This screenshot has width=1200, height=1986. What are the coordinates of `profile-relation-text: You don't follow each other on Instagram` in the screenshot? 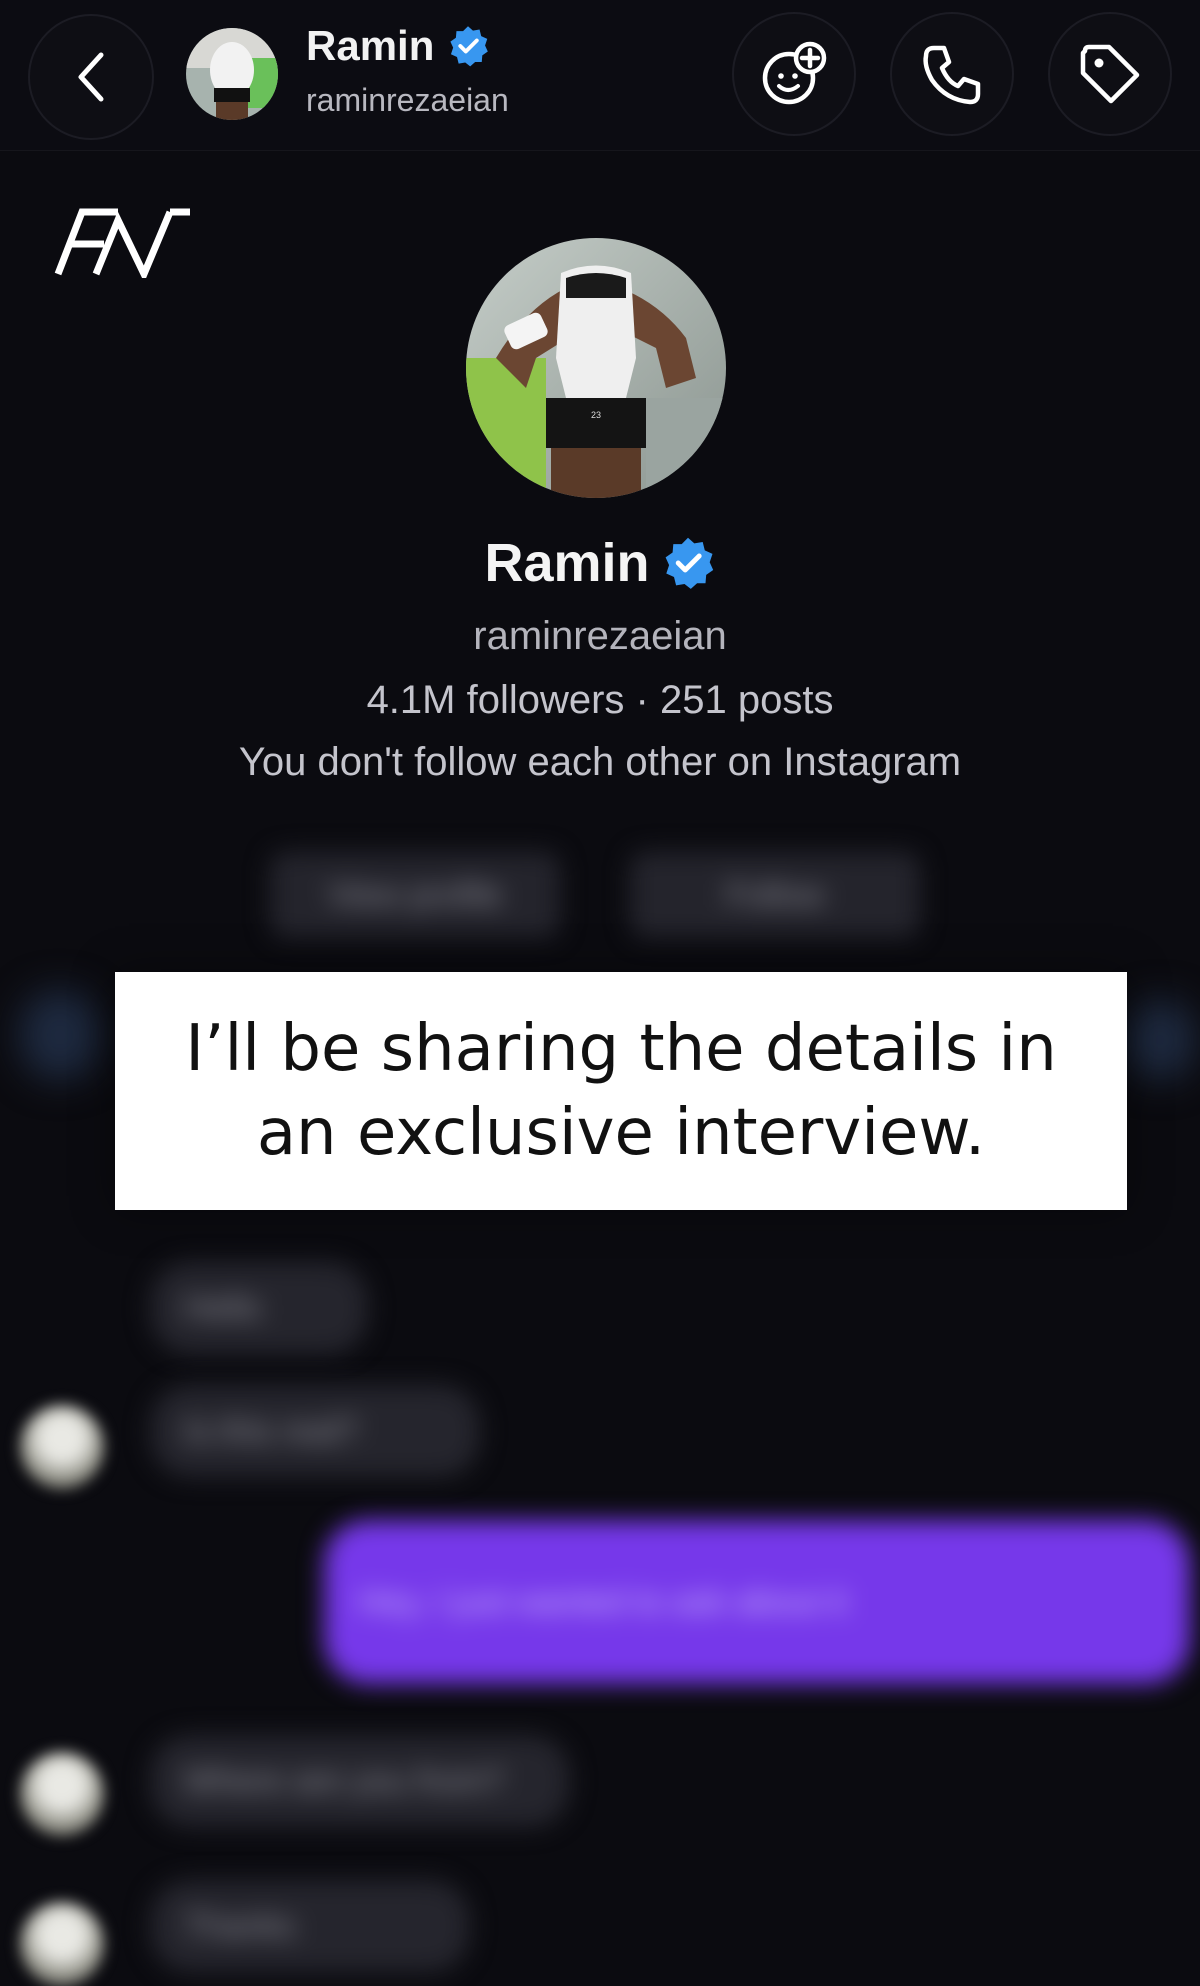 It's located at (600, 762).